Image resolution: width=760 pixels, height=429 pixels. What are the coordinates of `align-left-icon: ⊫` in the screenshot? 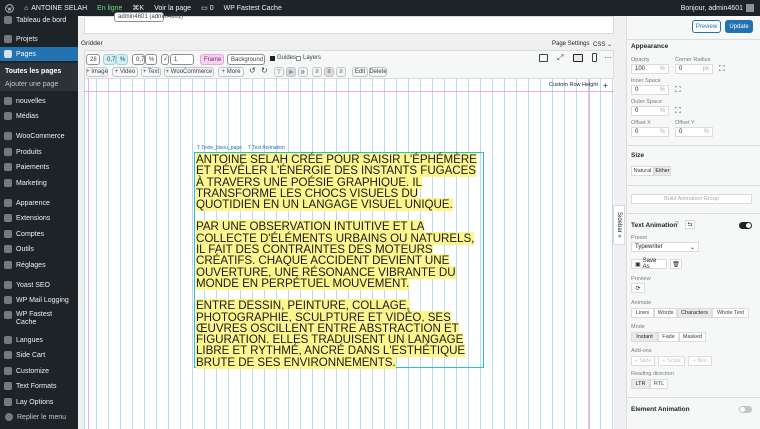 It's located at (291, 72).